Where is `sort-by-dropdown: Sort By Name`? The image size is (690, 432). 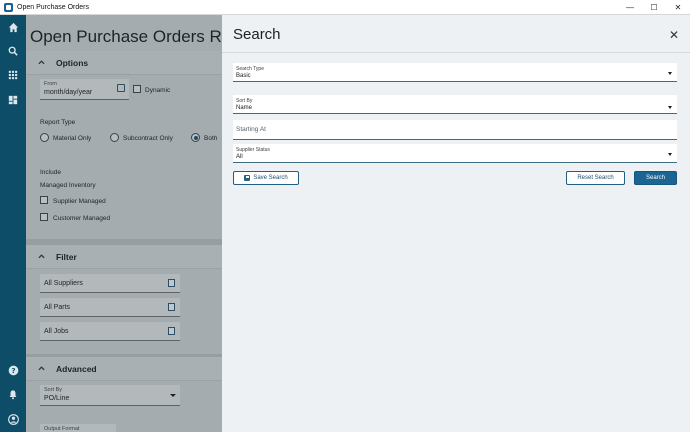
sort-by-dropdown: Sort By Name is located at coordinates (455, 104).